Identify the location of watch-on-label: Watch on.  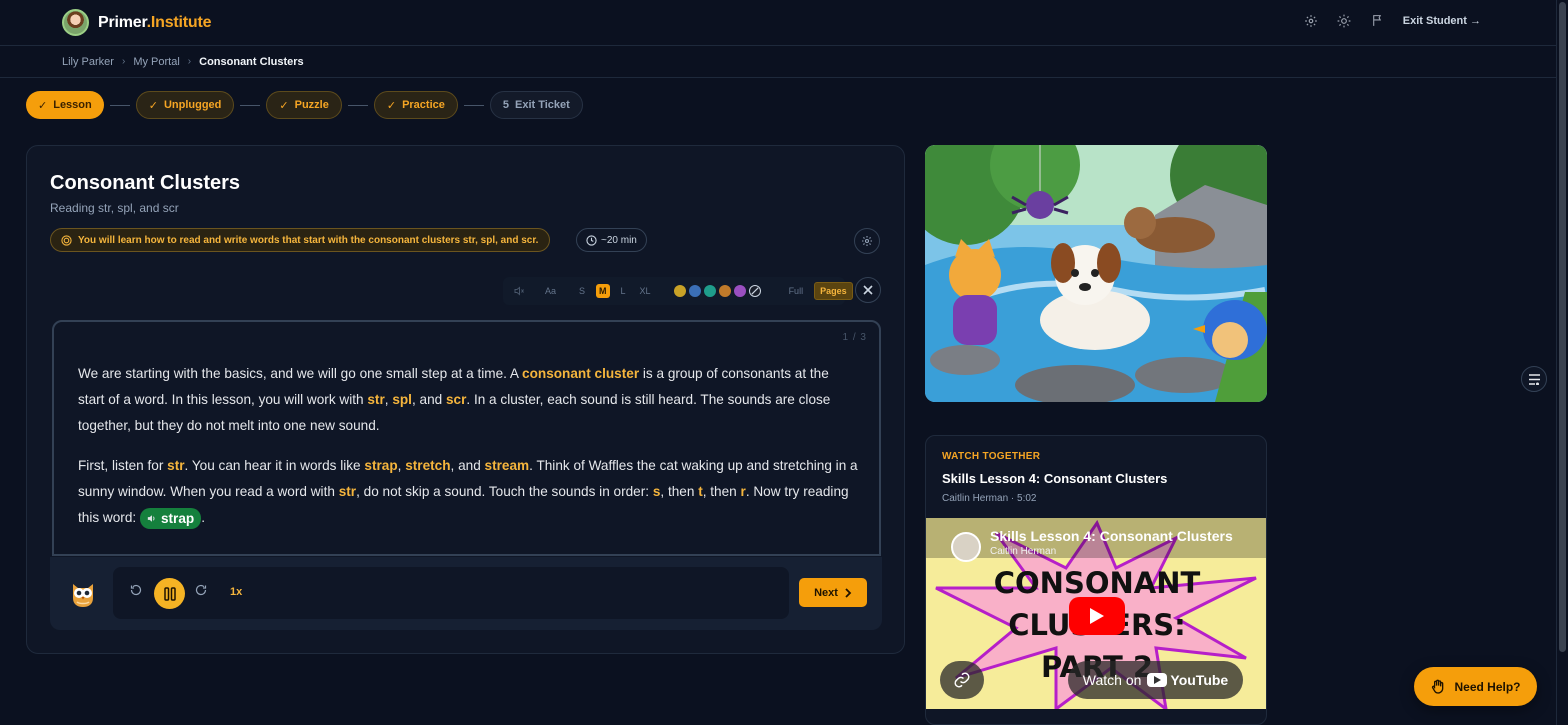
(1112, 680).